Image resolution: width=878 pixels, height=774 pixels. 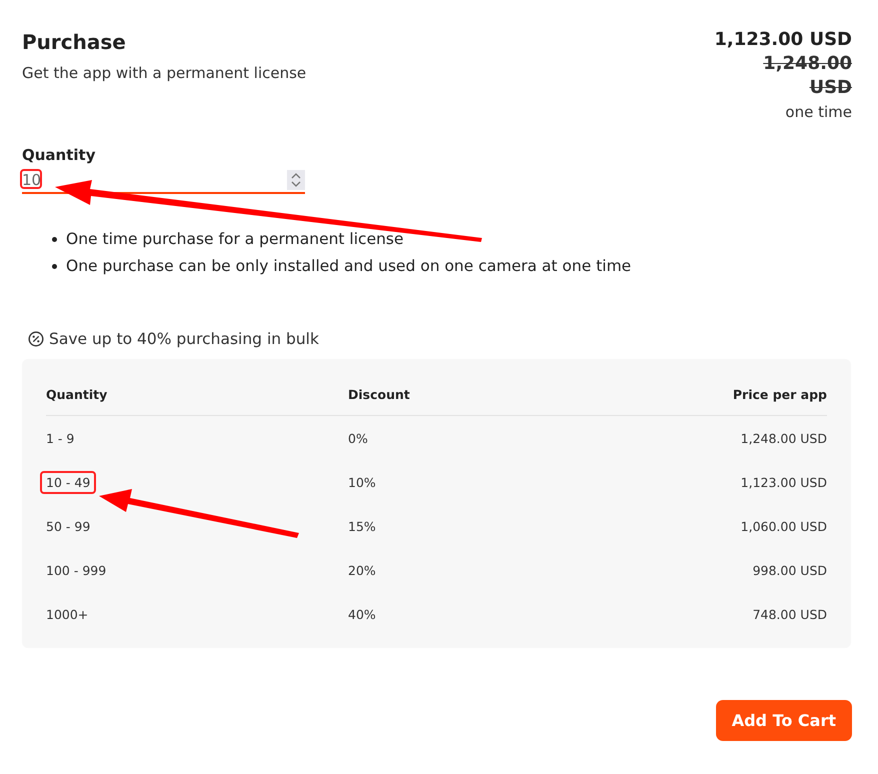 I want to click on table-cell: 748.00 USD, so click(x=789, y=614).